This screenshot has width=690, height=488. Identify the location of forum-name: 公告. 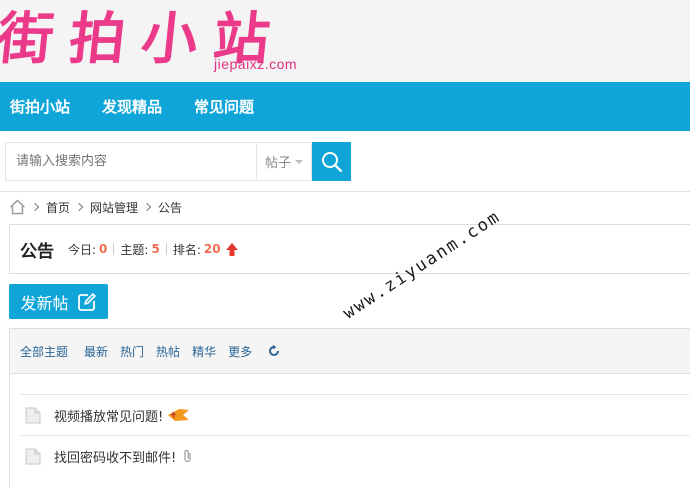
(37, 251).